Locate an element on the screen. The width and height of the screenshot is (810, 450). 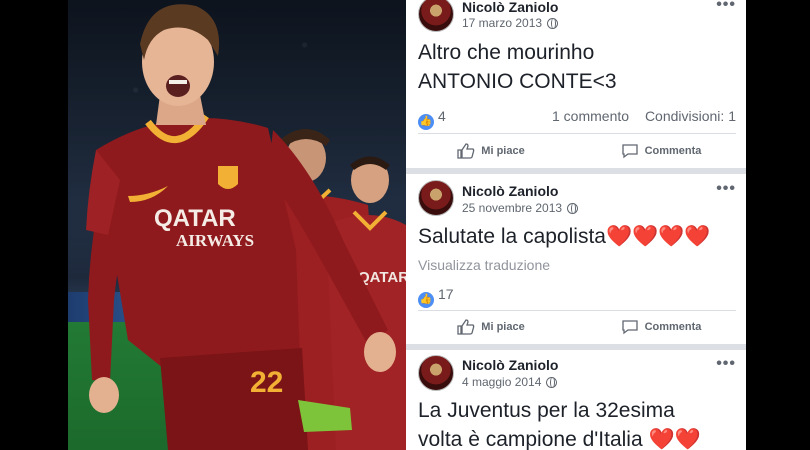
post-text-line: ANTONIO CONTE<3 is located at coordinates (517, 81).